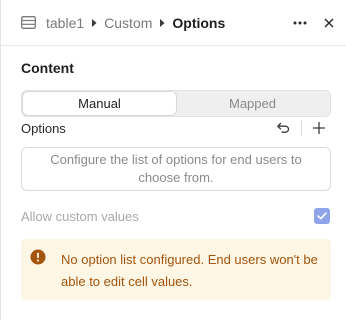 The width and height of the screenshot is (346, 320). I want to click on mode-tab-mapped: Mapped, so click(252, 103).